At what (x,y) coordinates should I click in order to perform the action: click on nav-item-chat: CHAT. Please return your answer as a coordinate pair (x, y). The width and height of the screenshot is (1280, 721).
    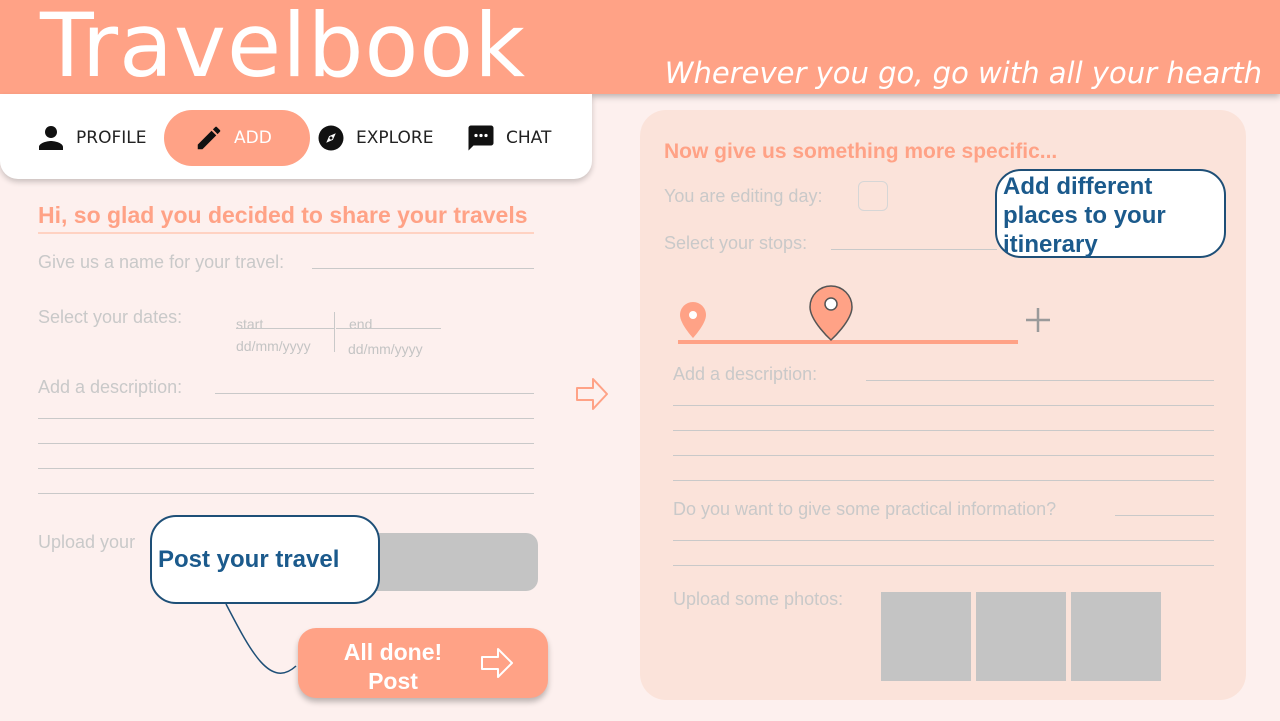
    Looking at the image, I should click on (508, 138).